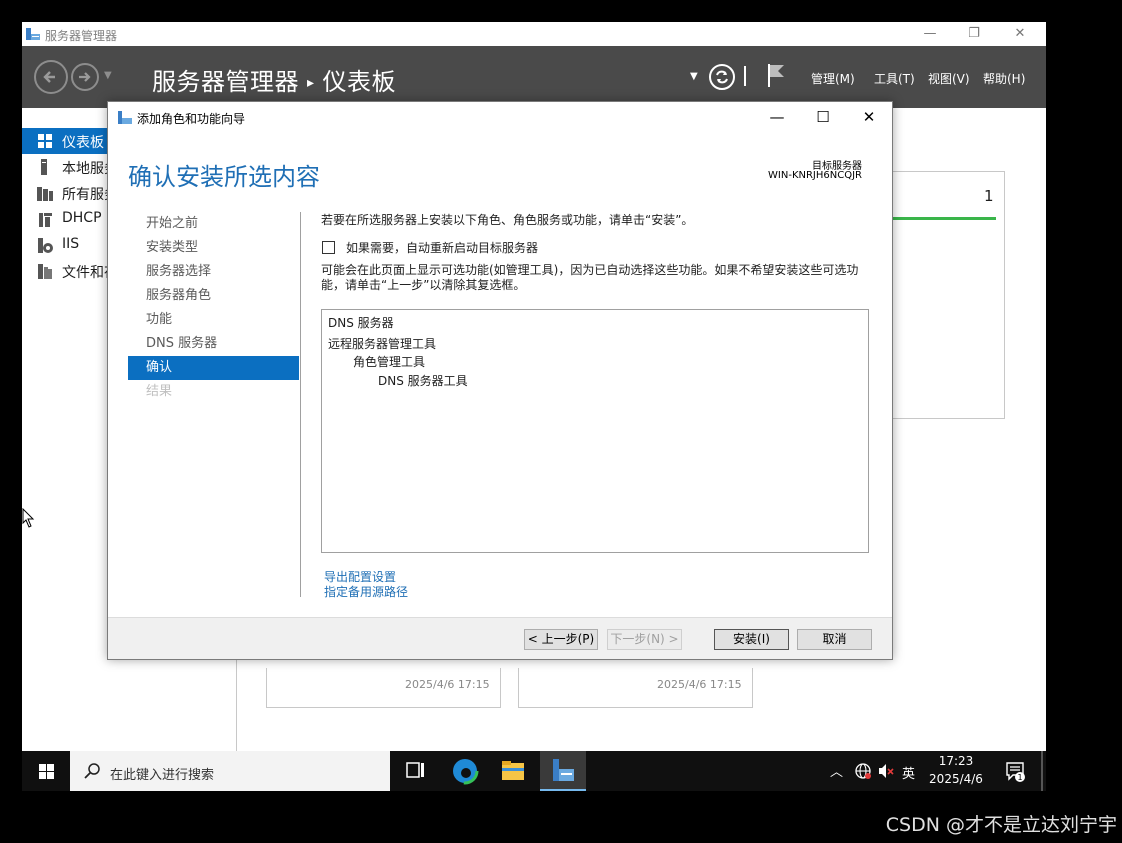 This screenshot has height=843, width=1122. Describe the element at coordinates (722, 79) in the screenshot. I see `refresh-icon` at that location.